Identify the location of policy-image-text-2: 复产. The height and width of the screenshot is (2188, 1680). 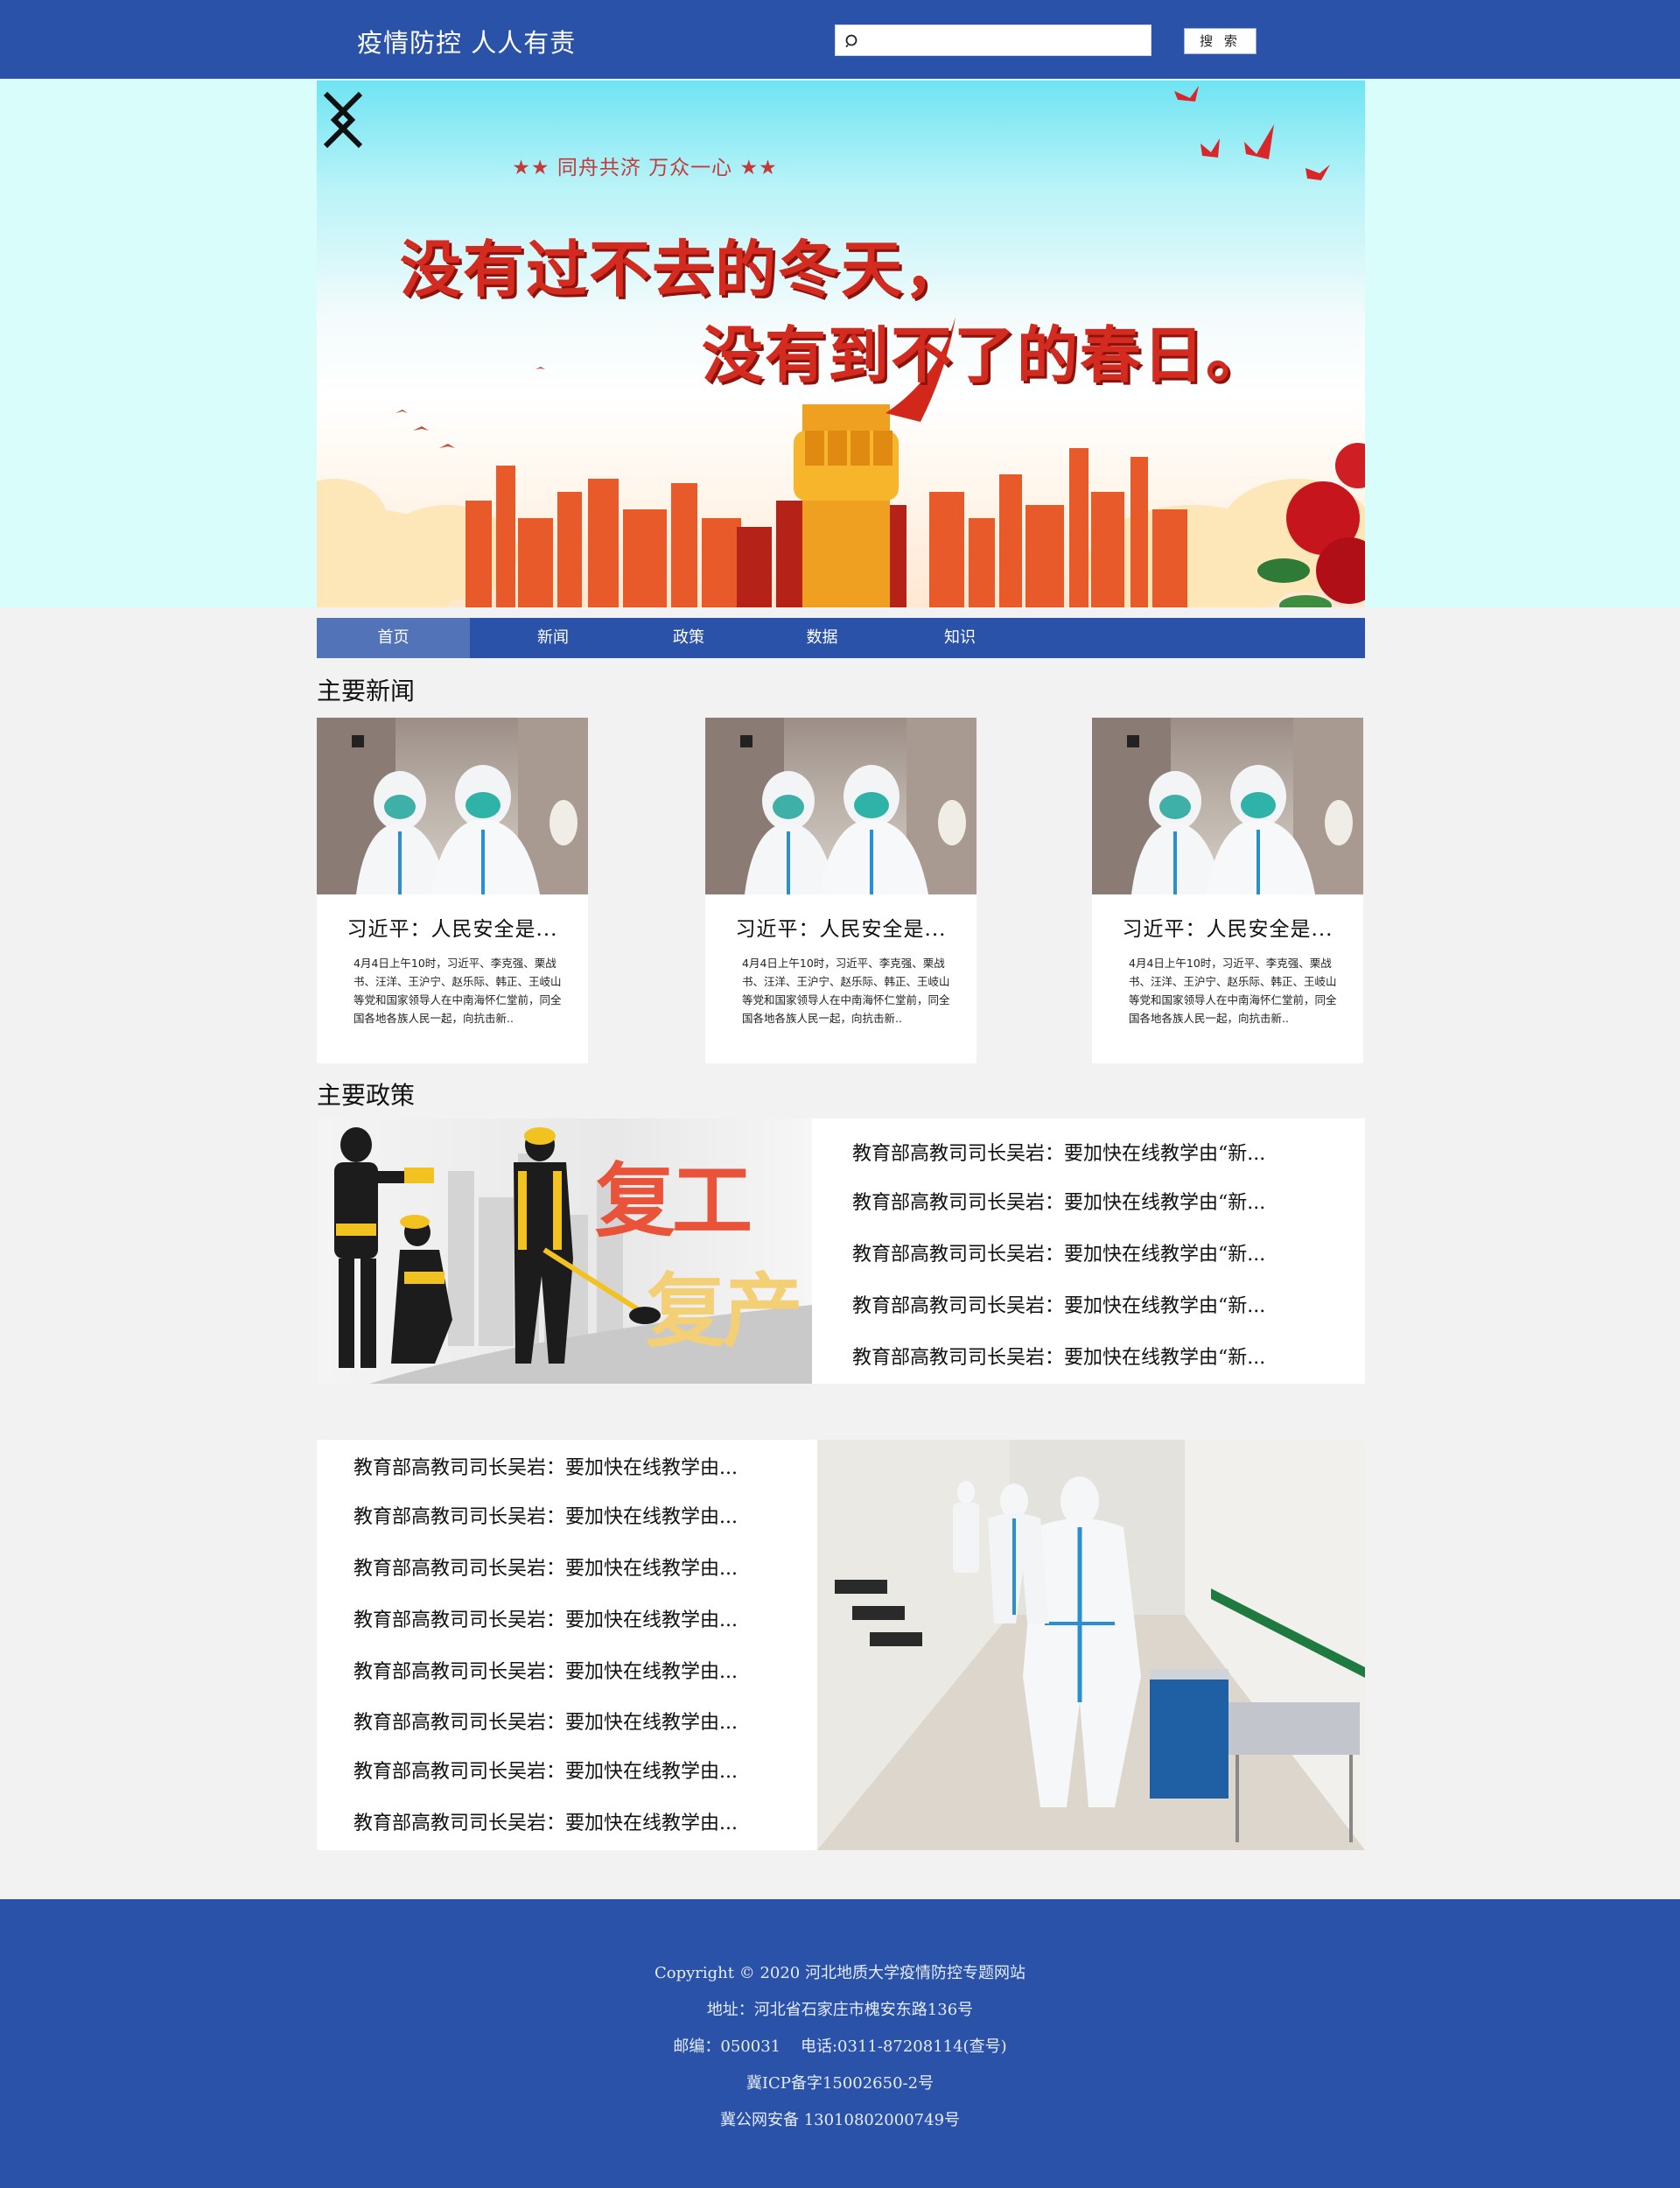
(724, 1311).